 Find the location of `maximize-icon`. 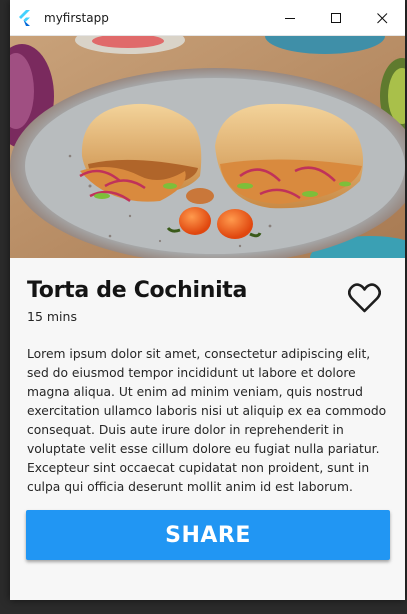

maximize-icon is located at coordinates (336, 18).